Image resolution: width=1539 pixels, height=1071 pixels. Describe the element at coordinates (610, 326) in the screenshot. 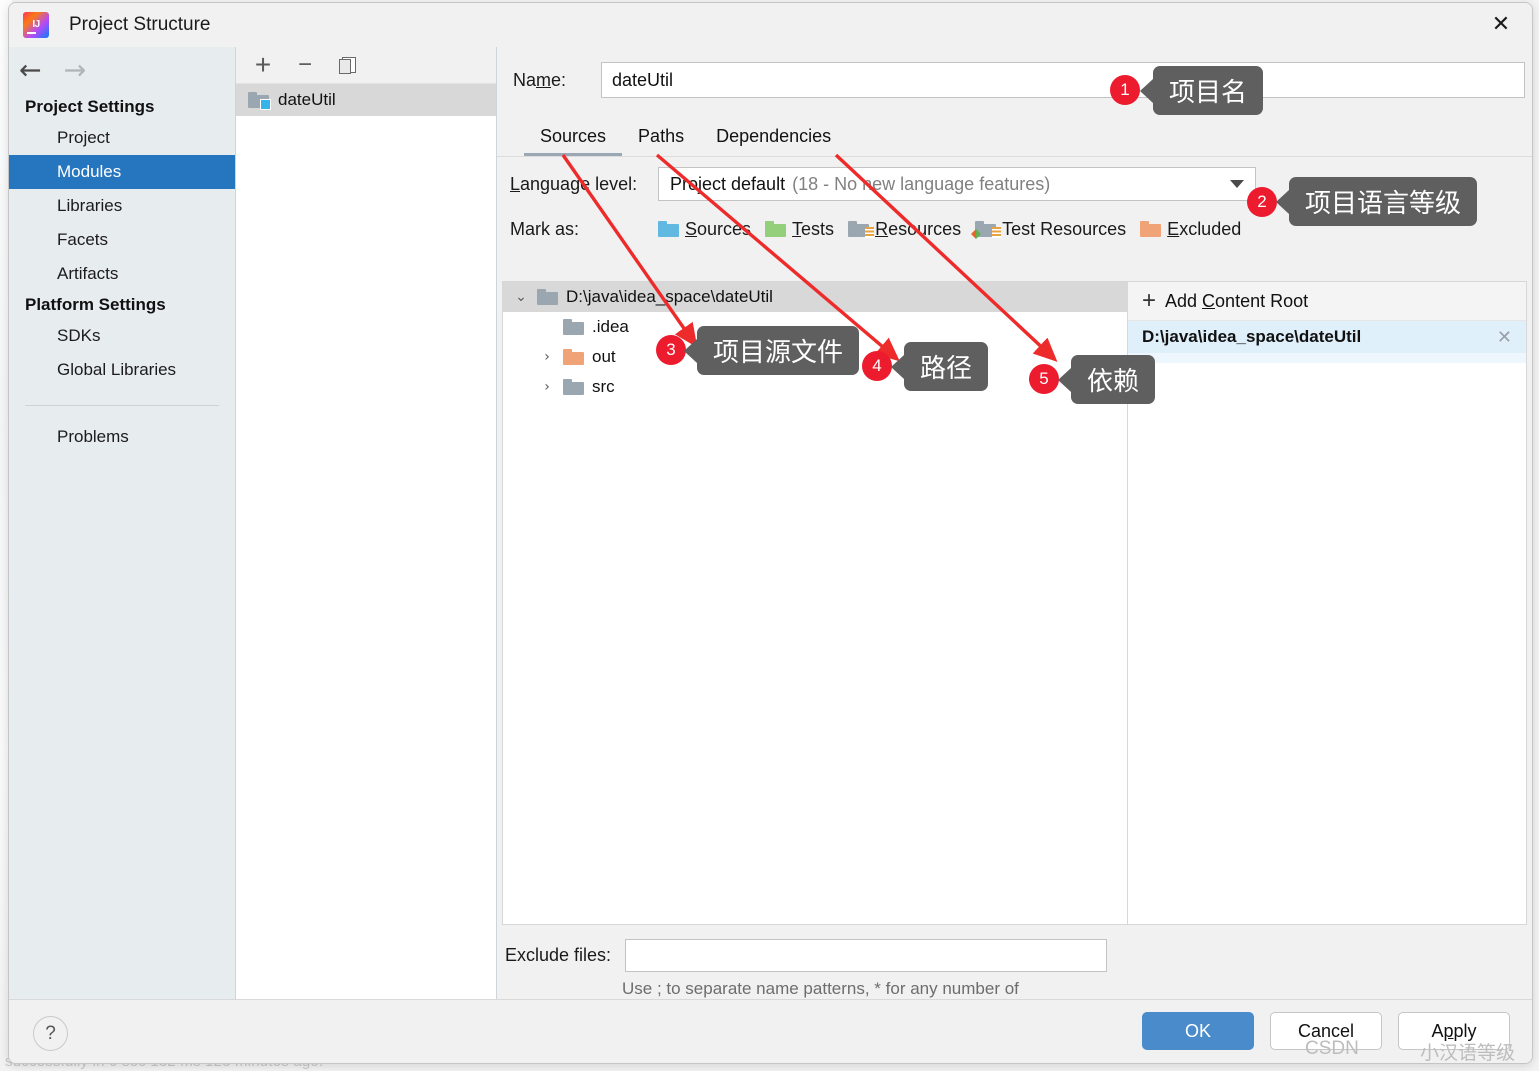

I see `tree-row-label: .idea` at that location.